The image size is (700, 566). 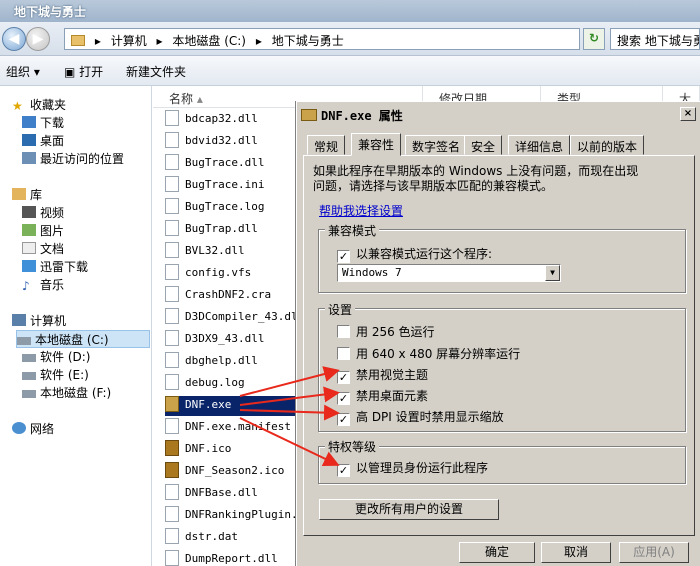 What do you see at coordinates (211, 230) in the screenshot?
I see `file-row: BugTrap.dll` at bounding box center [211, 230].